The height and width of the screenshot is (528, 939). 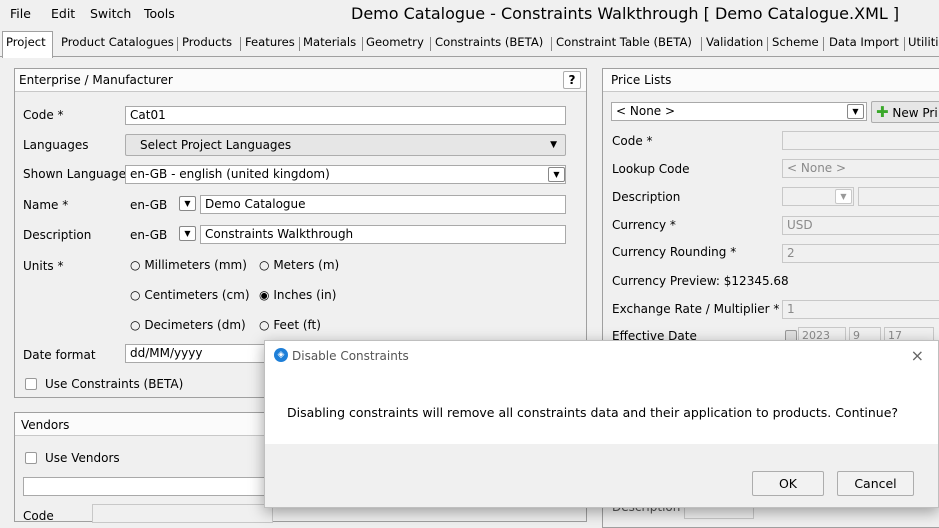 I want to click on menu-switch: Switch, so click(x=110, y=13).